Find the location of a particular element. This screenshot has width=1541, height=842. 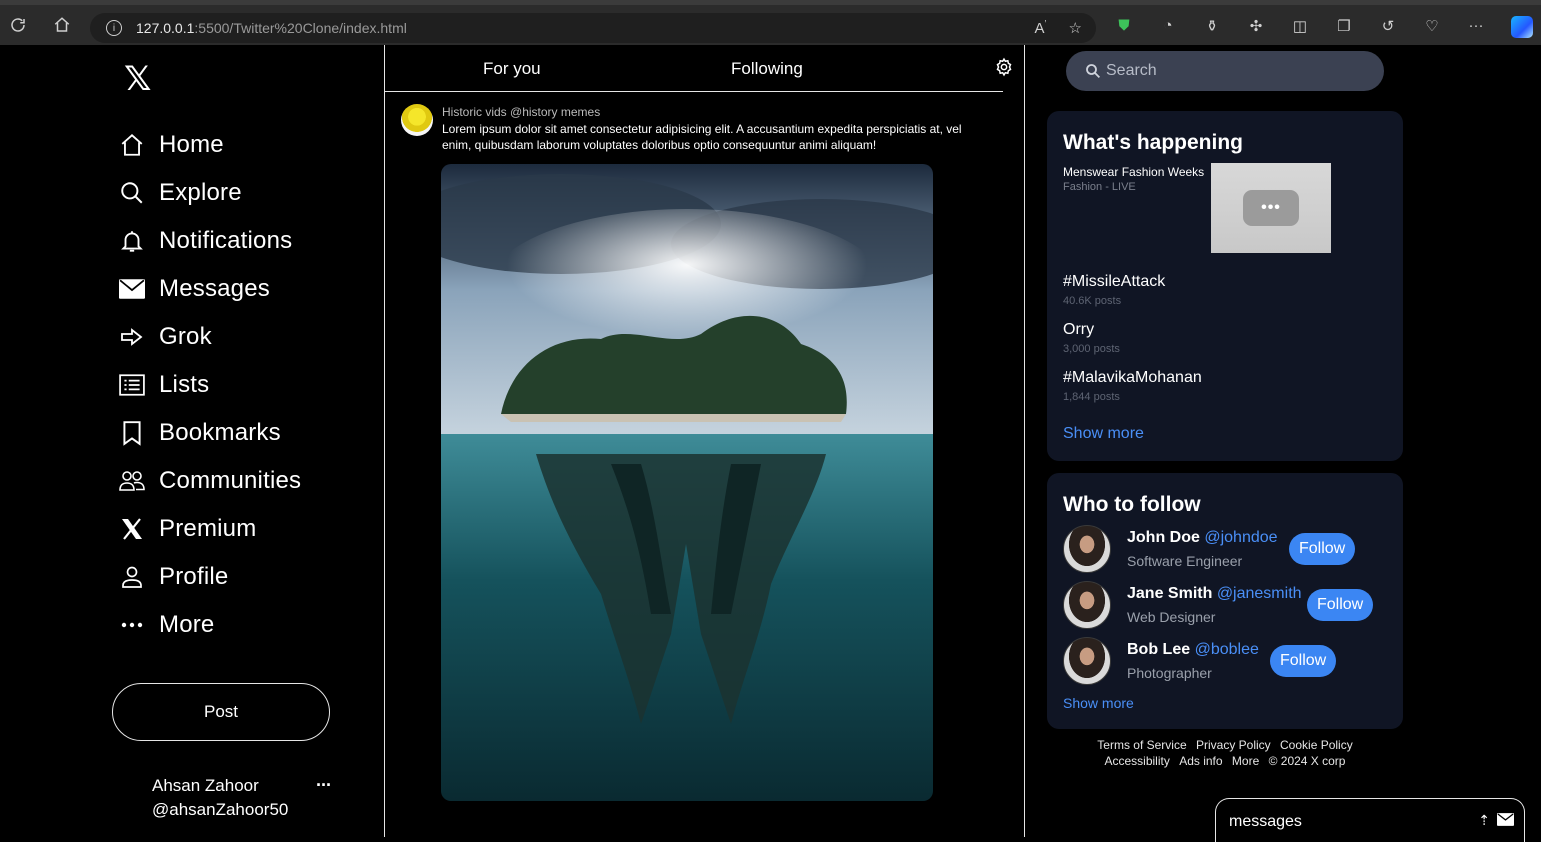

search-input is located at coordinates (1226, 71).